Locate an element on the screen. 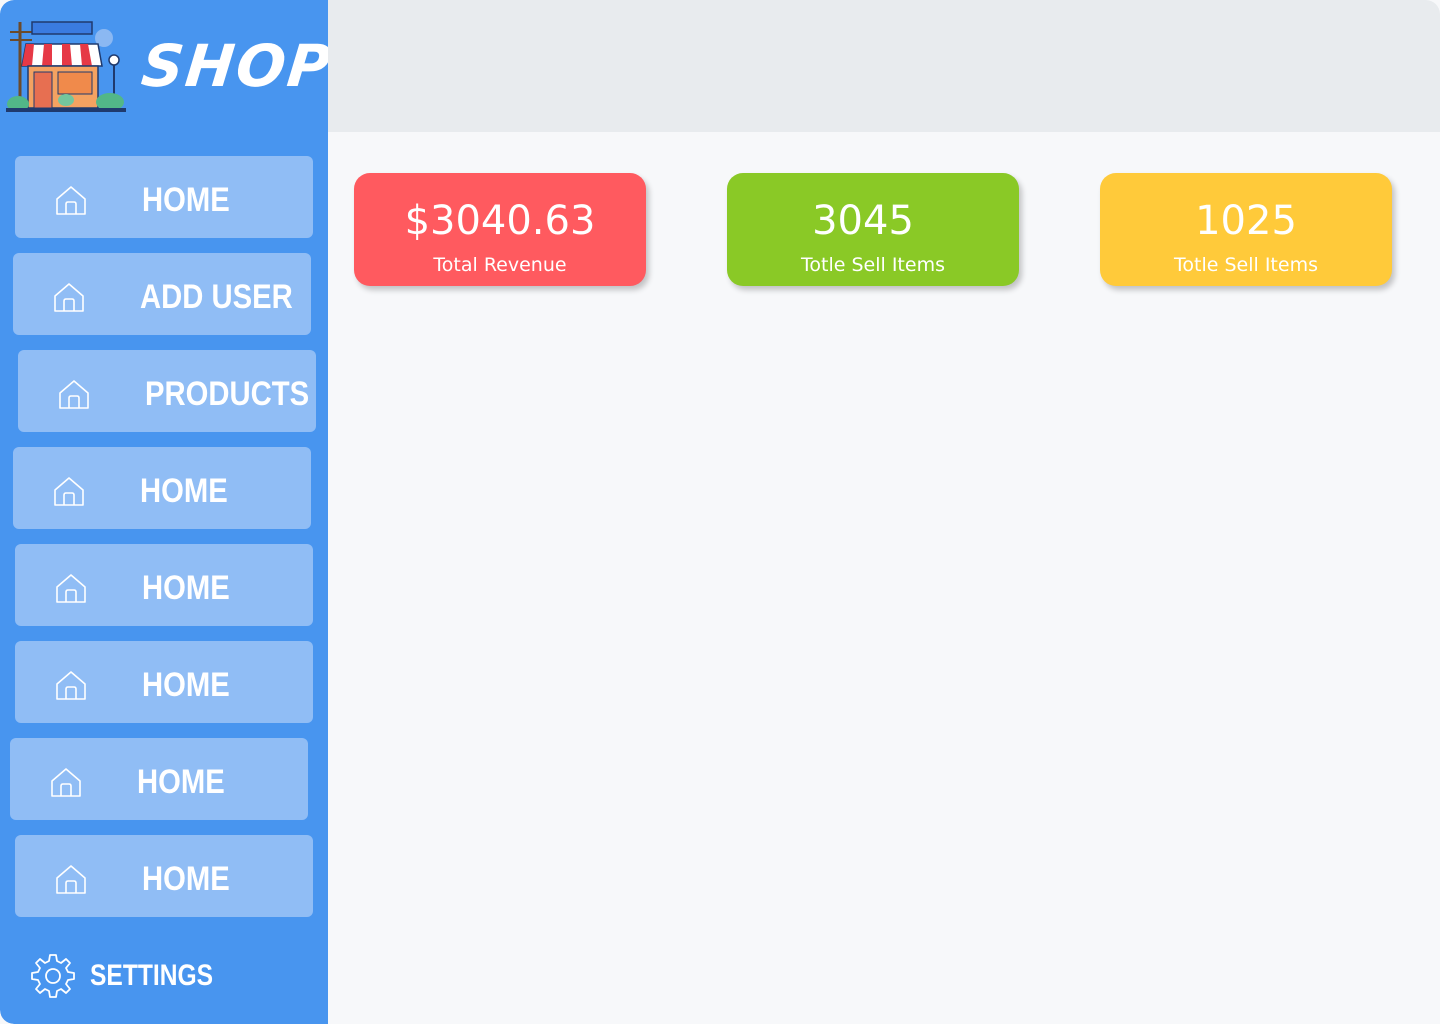 This screenshot has height=1024, width=1440. brand-title: SHOP is located at coordinates (237, 66).